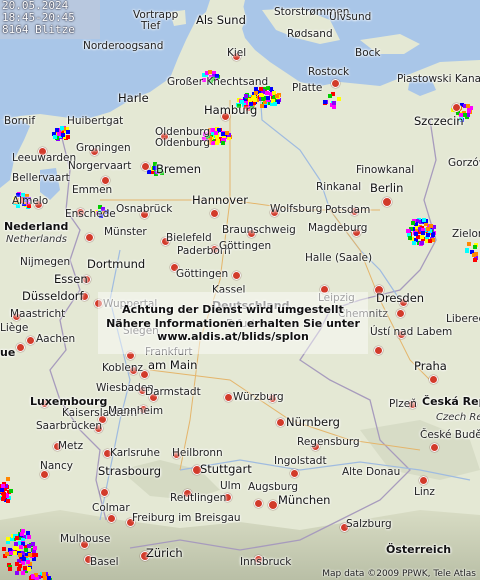  Describe the element at coordinates (136, 411) in the screenshot. I see `place-label: Mannheim` at that location.